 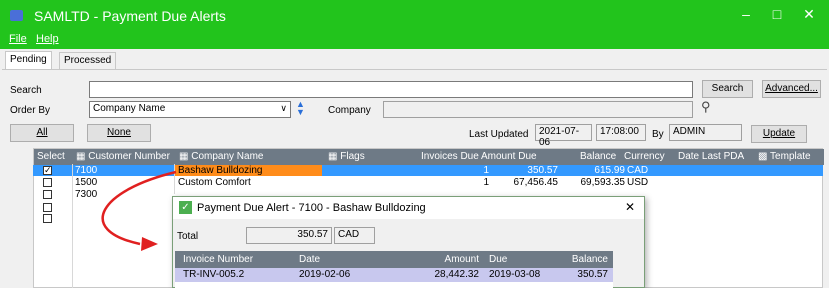 What do you see at coordinates (30, 110) in the screenshot?
I see `order-by-label: Order By` at bounding box center [30, 110].